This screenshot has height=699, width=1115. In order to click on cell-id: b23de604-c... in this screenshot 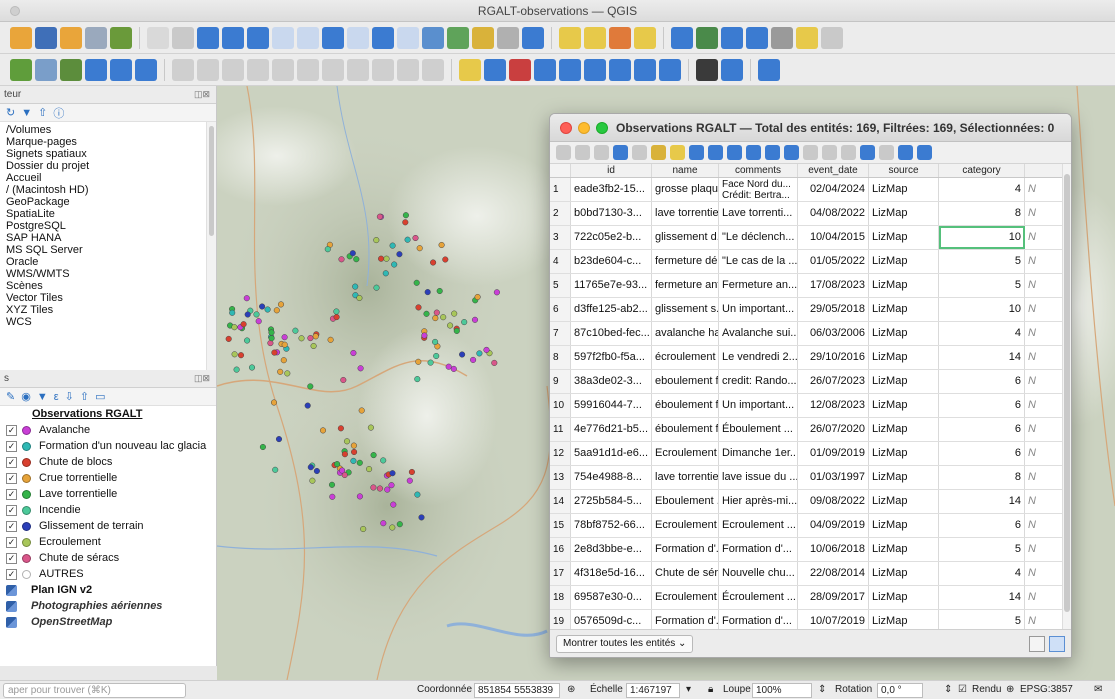, I will do `click(611, 261)`.